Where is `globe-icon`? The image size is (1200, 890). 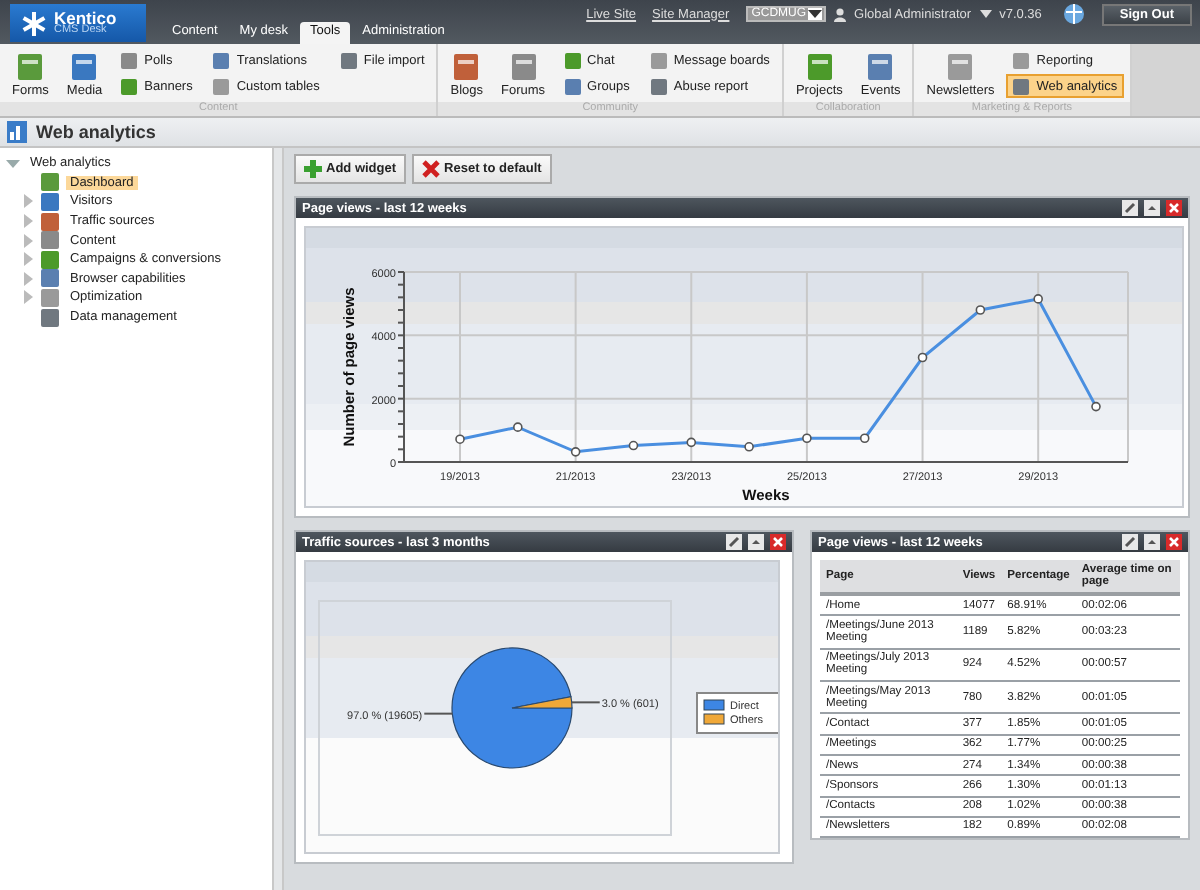 globe-icon is located at coordinates (1073, 14).